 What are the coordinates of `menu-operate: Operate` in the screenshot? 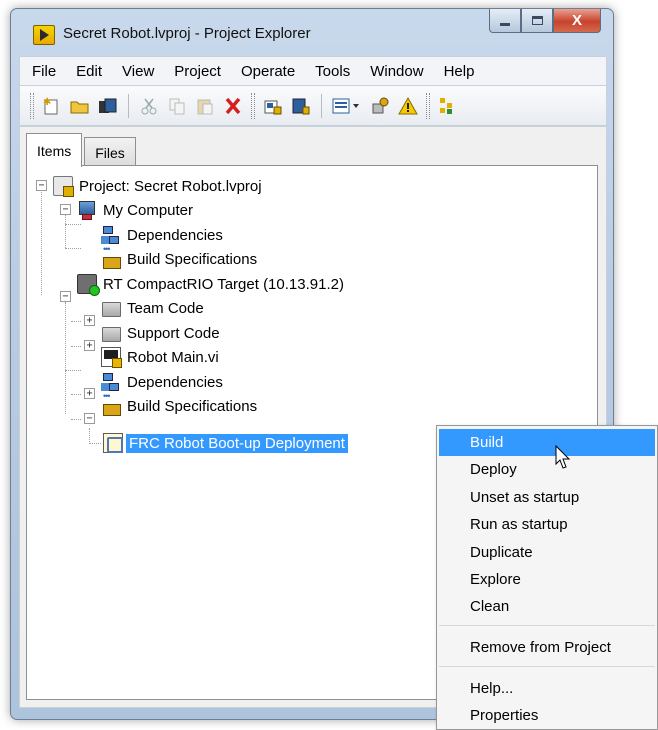 It's located at (268, 71).